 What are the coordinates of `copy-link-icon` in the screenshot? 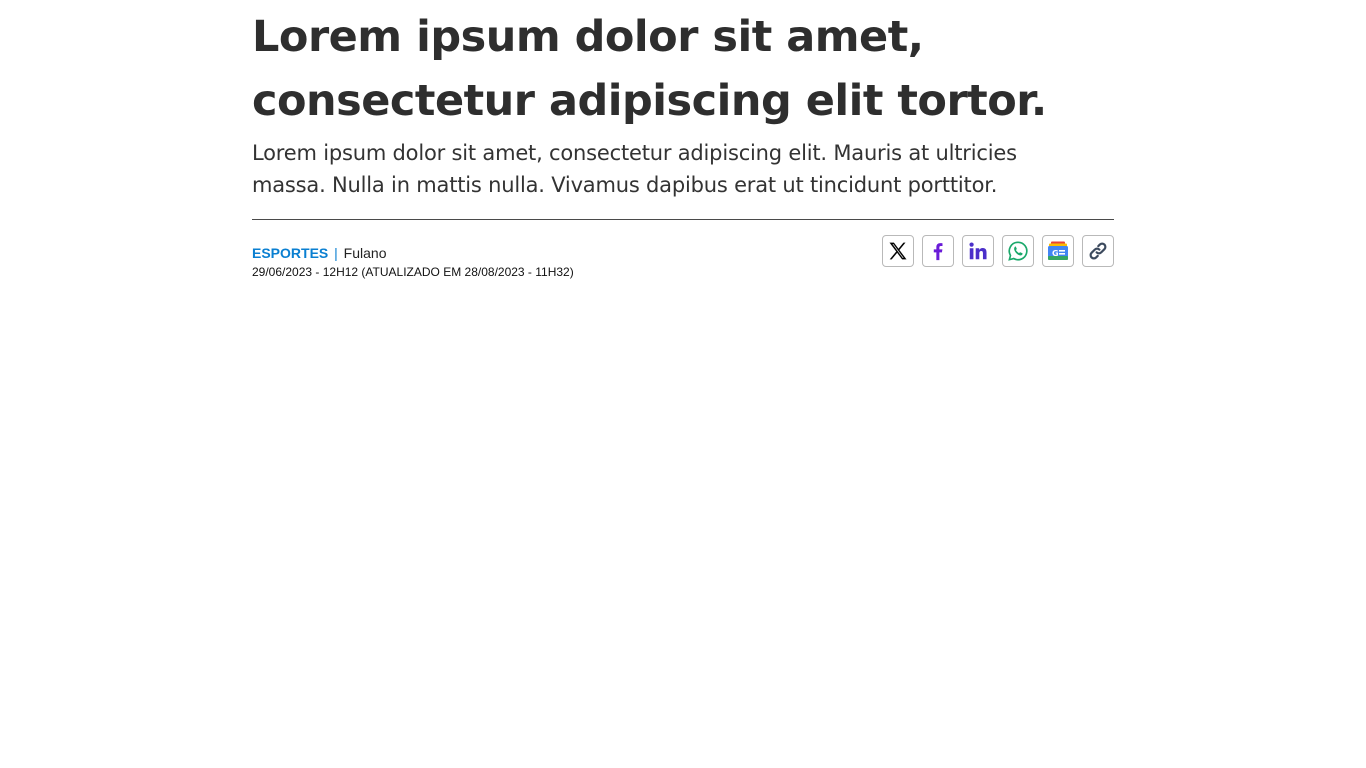 It's located at (1098, 251).